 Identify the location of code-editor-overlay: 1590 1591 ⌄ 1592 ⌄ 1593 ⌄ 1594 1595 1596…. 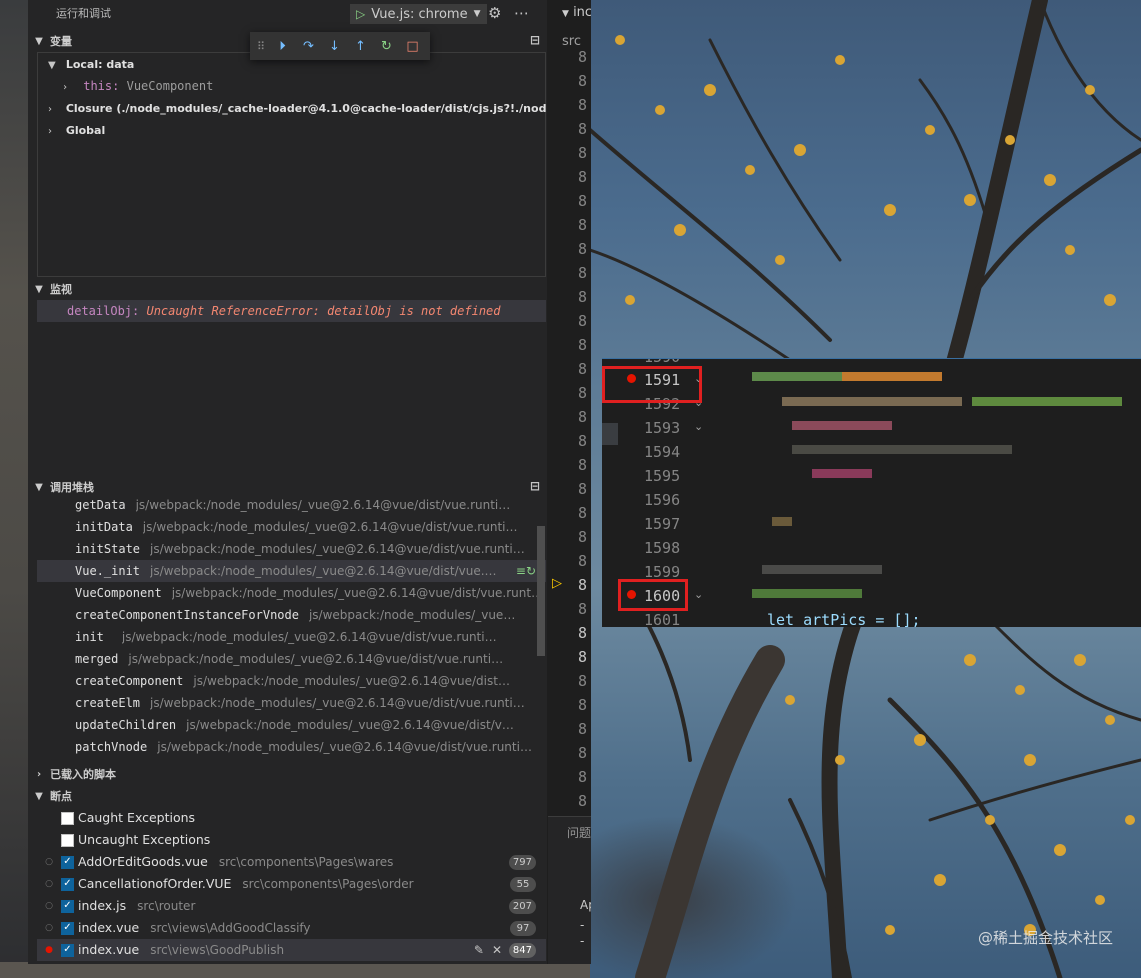
(871, 492).